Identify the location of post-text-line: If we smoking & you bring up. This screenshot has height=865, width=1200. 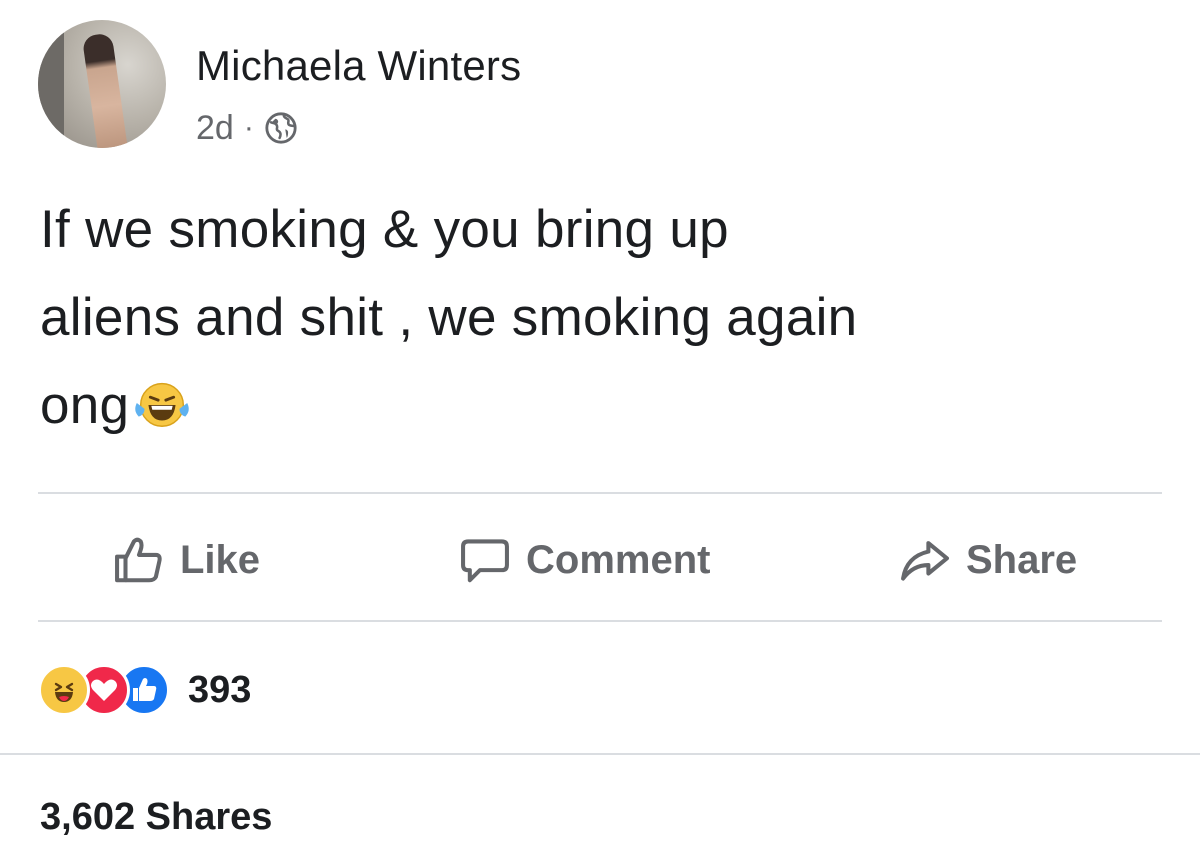
(384, 229).